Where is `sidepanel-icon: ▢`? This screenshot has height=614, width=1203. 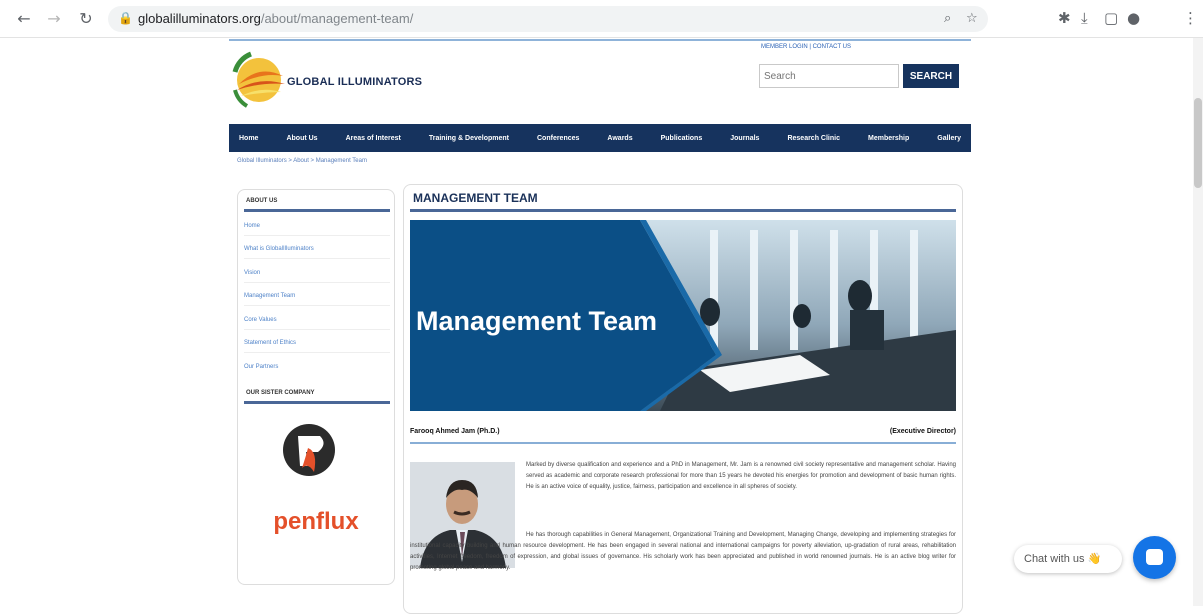
sidepanel-icon: ▢ is located at coordinates (1111, 18).